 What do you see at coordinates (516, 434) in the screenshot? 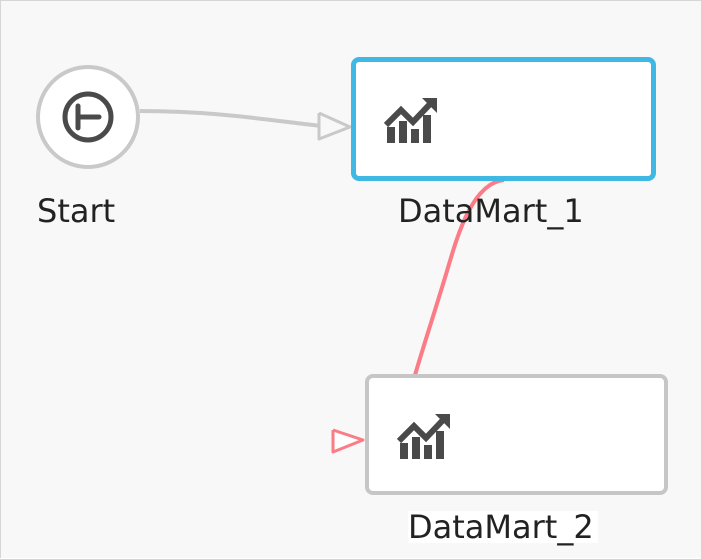
I see `datamart-2-node` at bounding box center [516, 434].